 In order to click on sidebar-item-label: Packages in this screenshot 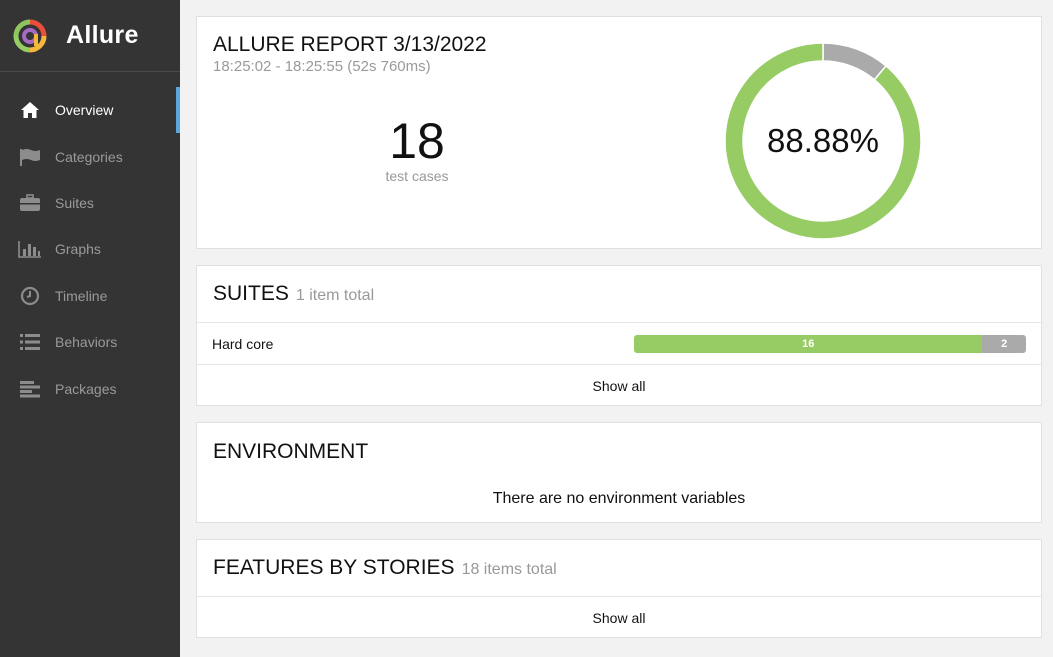, I will do `click(86, 388)`.